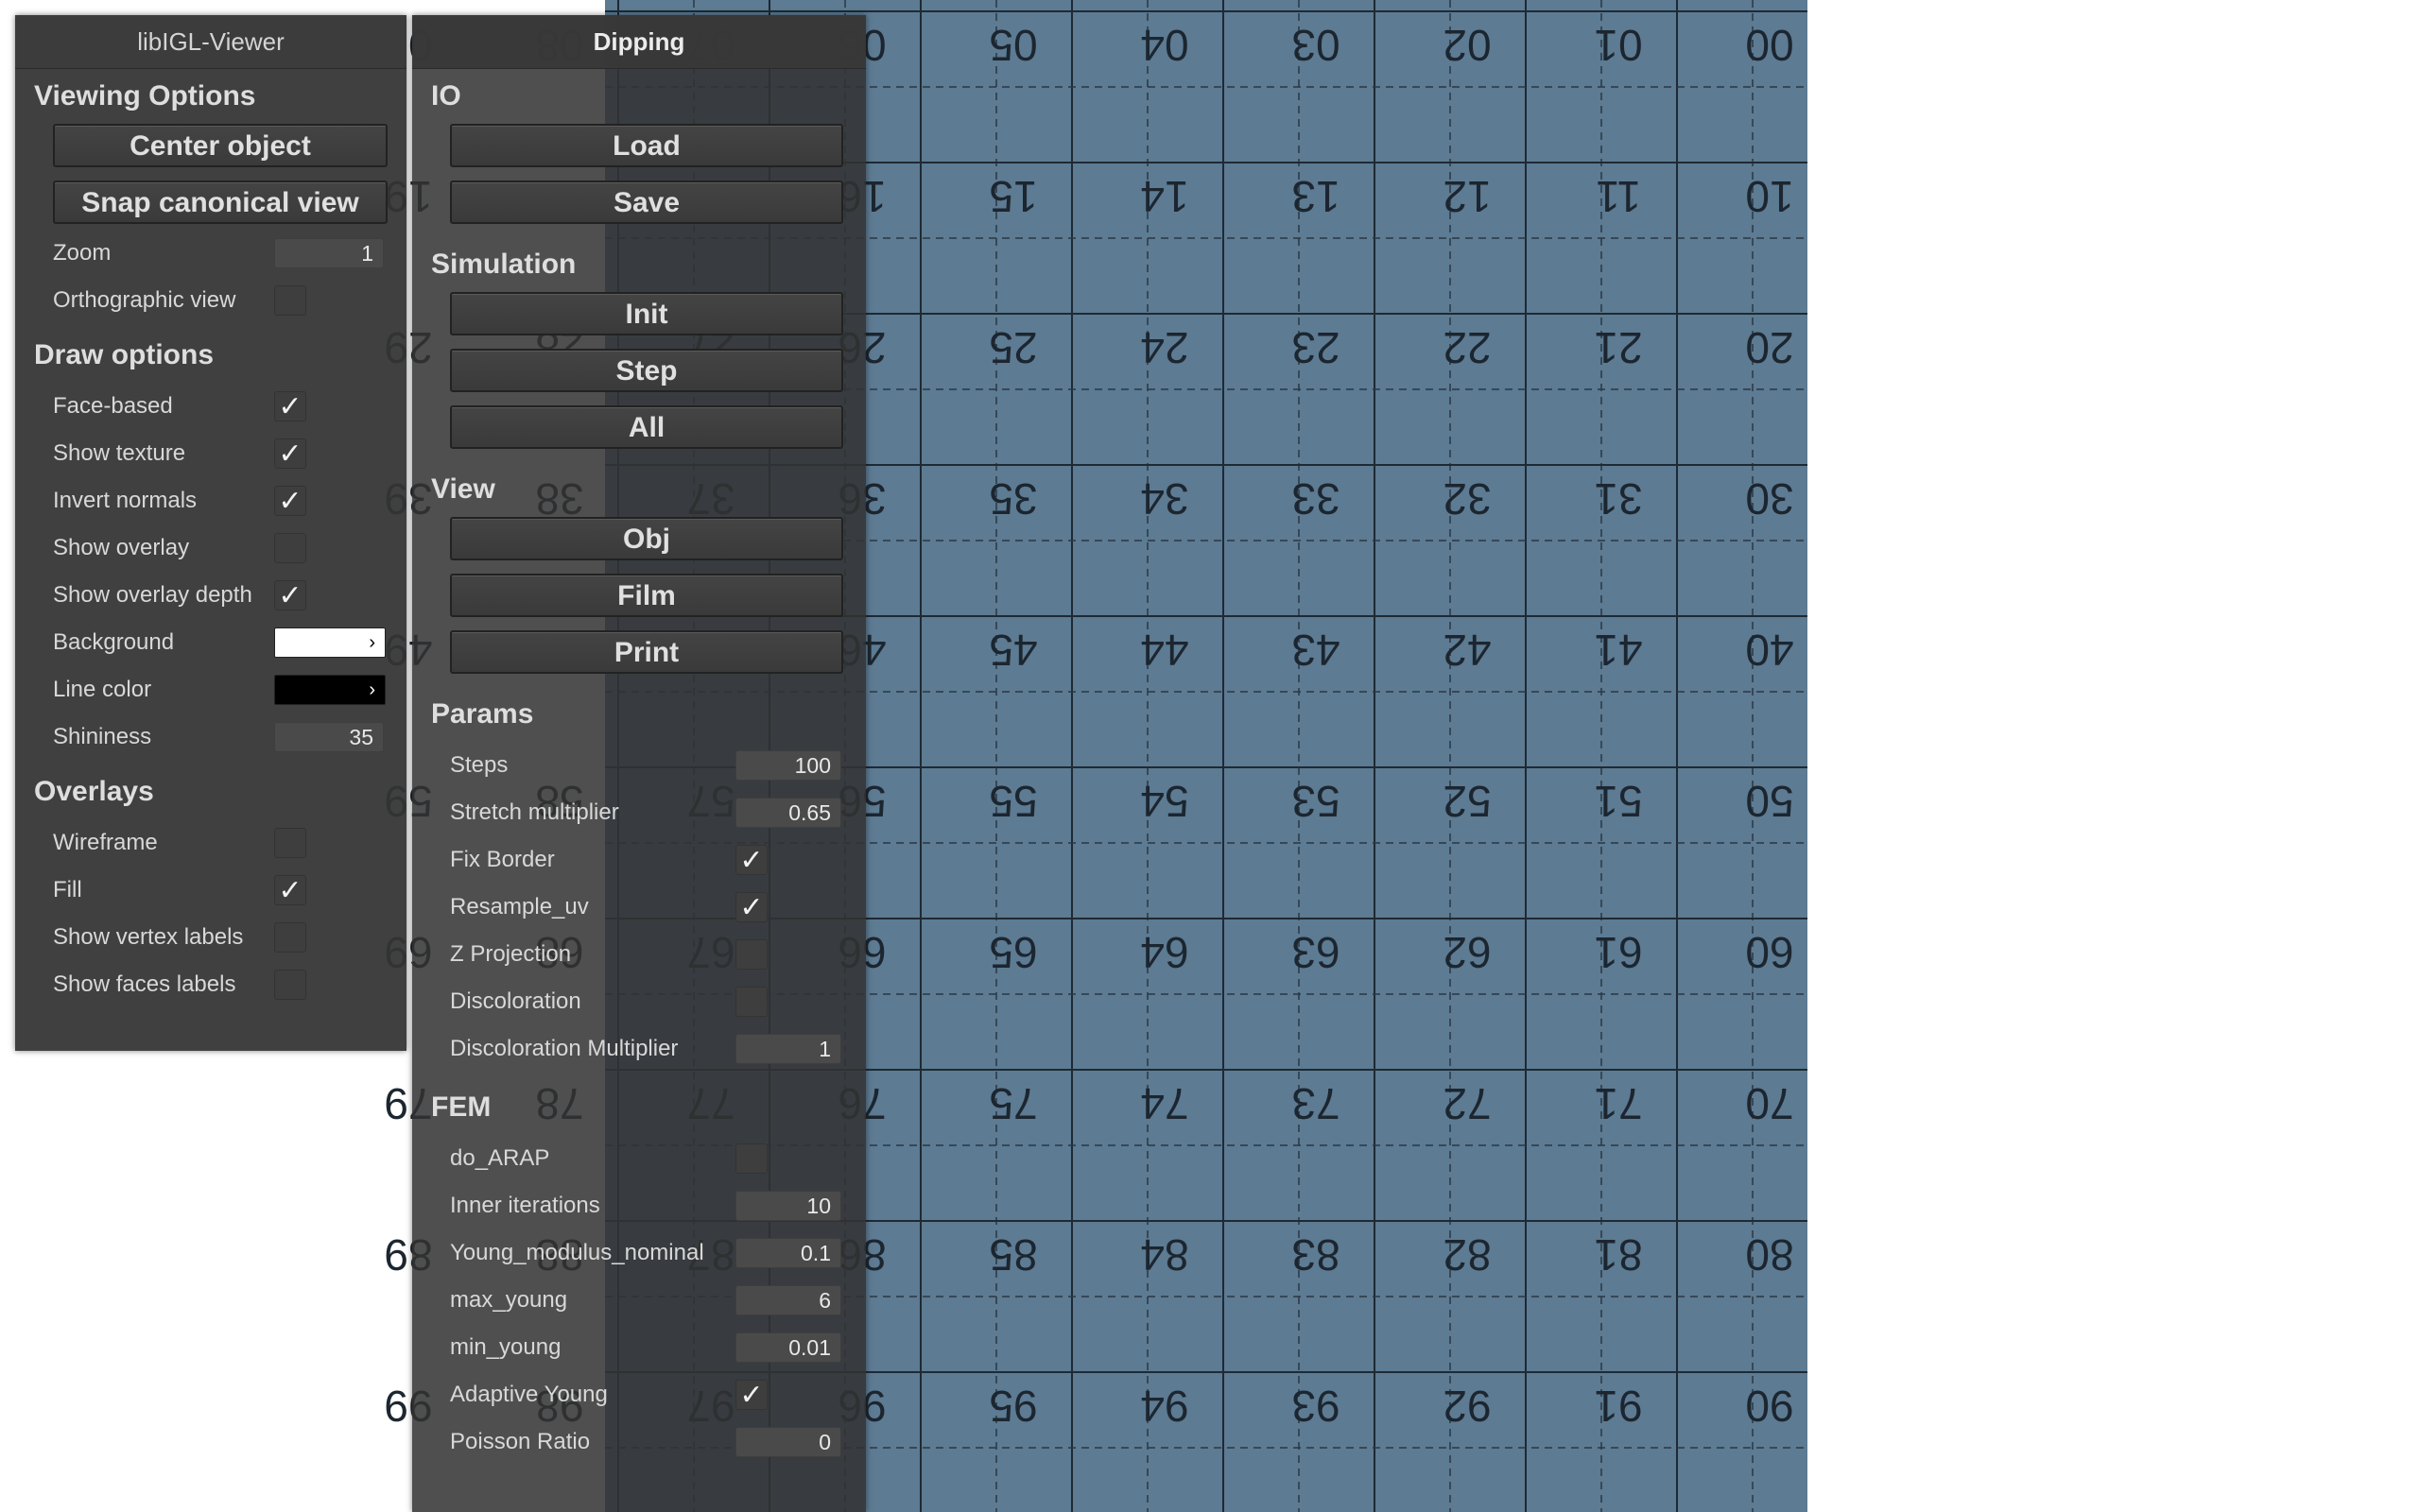  What do you see at coordinates (210, 300) in the screenshot?
I see `orthographic-row: Orthographic view` at bounding box center [210, 300].